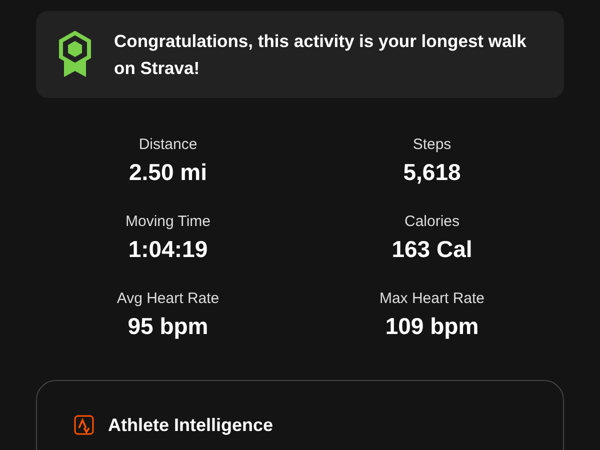 The width and height of the screenshot is (600, 450). What do you see at coordinates (432, 249) in the screenshot?
I see `stat-value: 163 Cal` at bounding box center [432, 249].